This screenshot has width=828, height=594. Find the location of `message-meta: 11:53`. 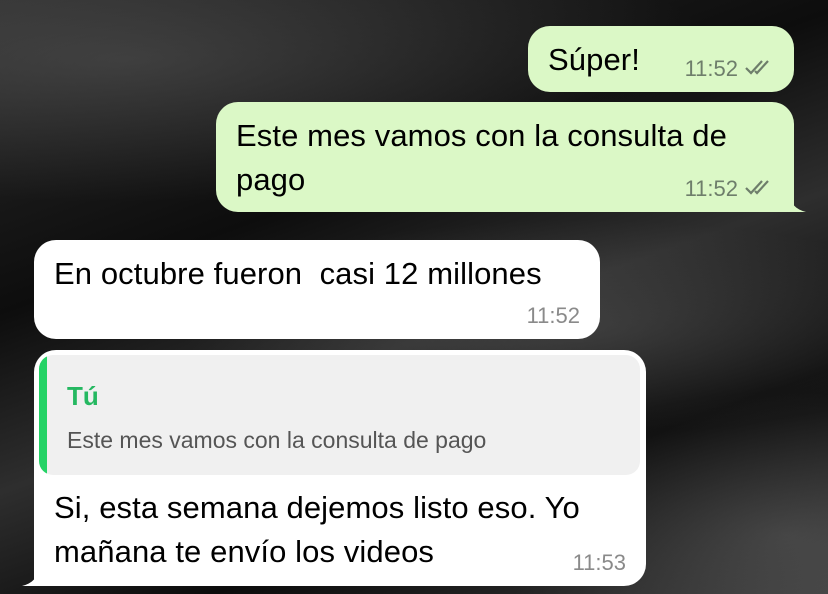

message-meta: 11:53 is located at coordinates (599, 563).